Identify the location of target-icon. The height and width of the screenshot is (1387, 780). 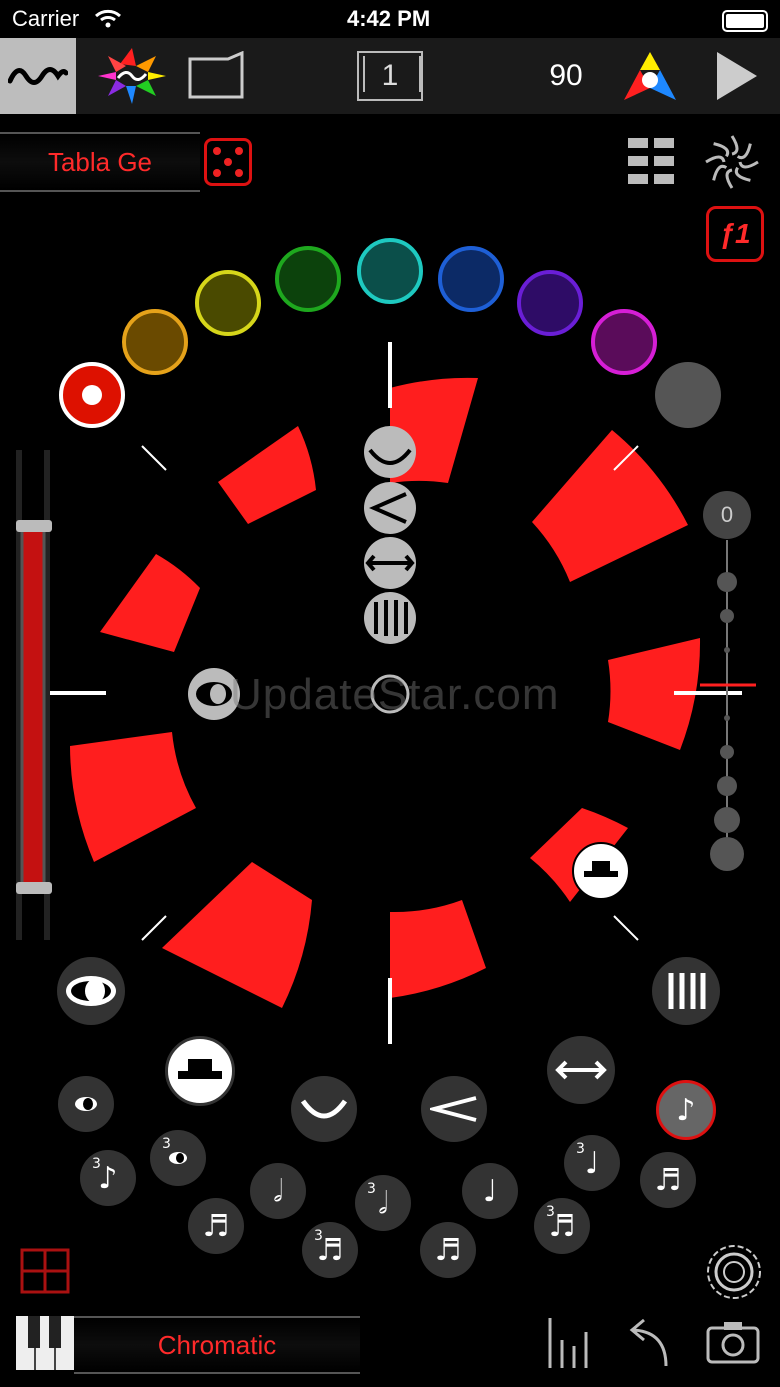
(734, 1272).